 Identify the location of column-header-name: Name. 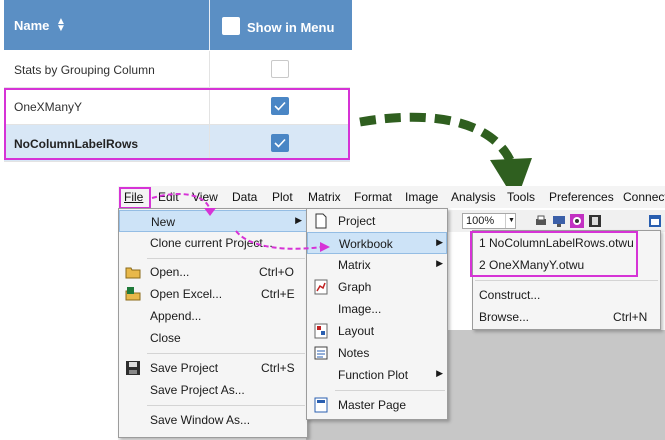
(31, 25).